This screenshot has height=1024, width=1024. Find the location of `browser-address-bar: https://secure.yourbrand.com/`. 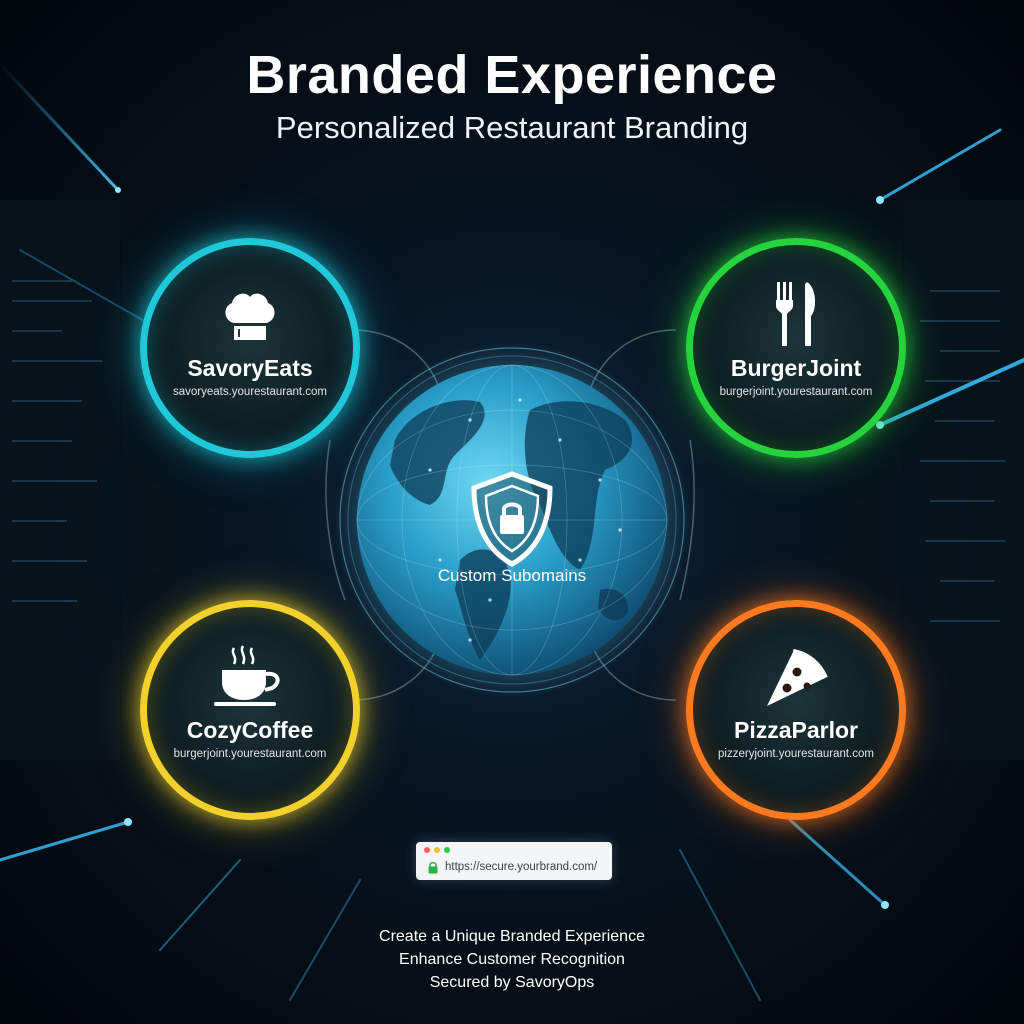

browser-address-bar: https://secure.yourbrand.com/ is located at coordinates (514, 861).